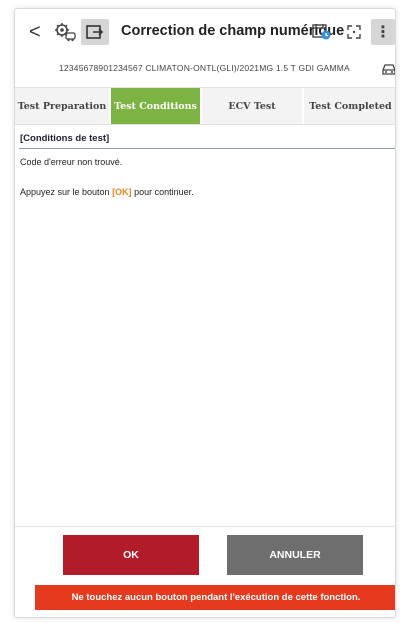  Describe the element at coordinates (253, 106) in the screenshot. I see `tab-ecv-test: ECV Test` at that location.